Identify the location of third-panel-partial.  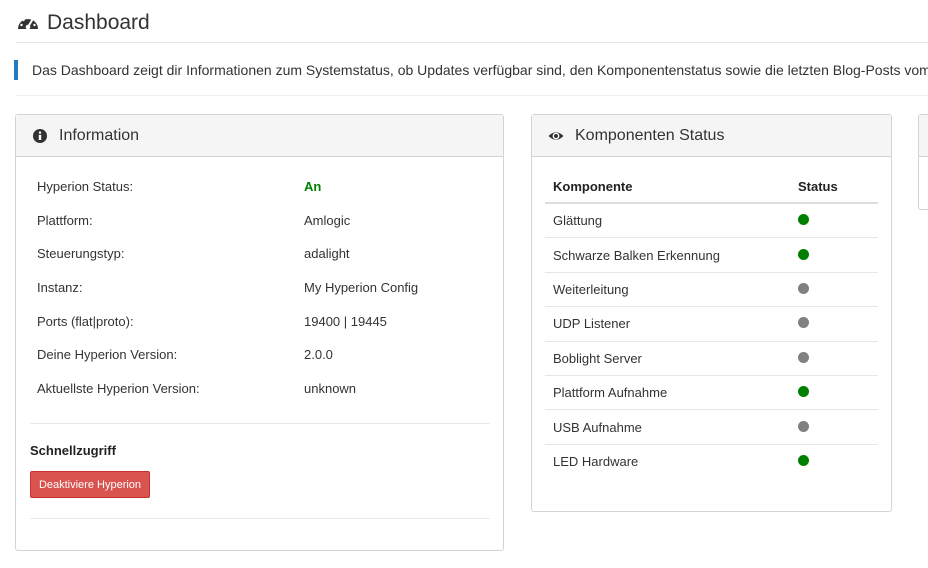
(923, 162).